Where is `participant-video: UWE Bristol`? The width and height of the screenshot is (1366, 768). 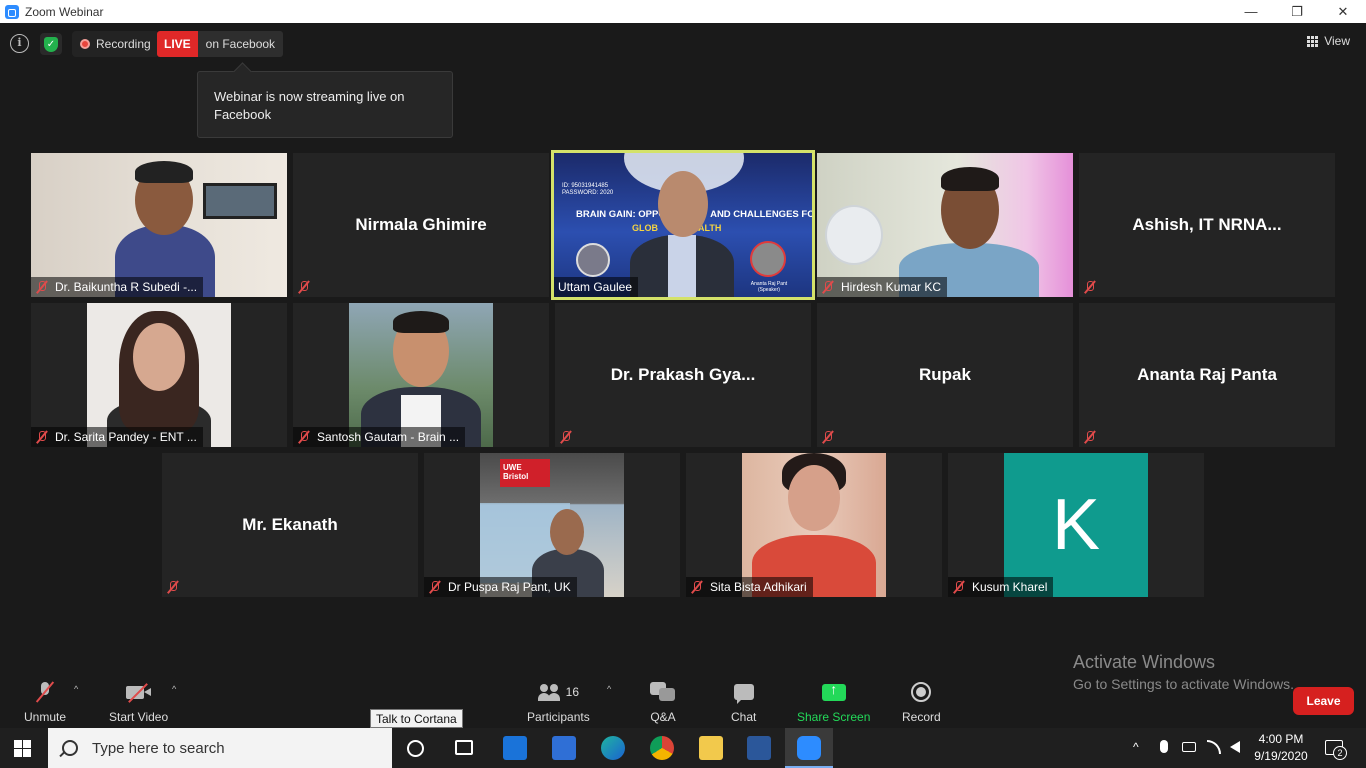
participant-video: UWE Bristol is located at coordinates (552, 525).